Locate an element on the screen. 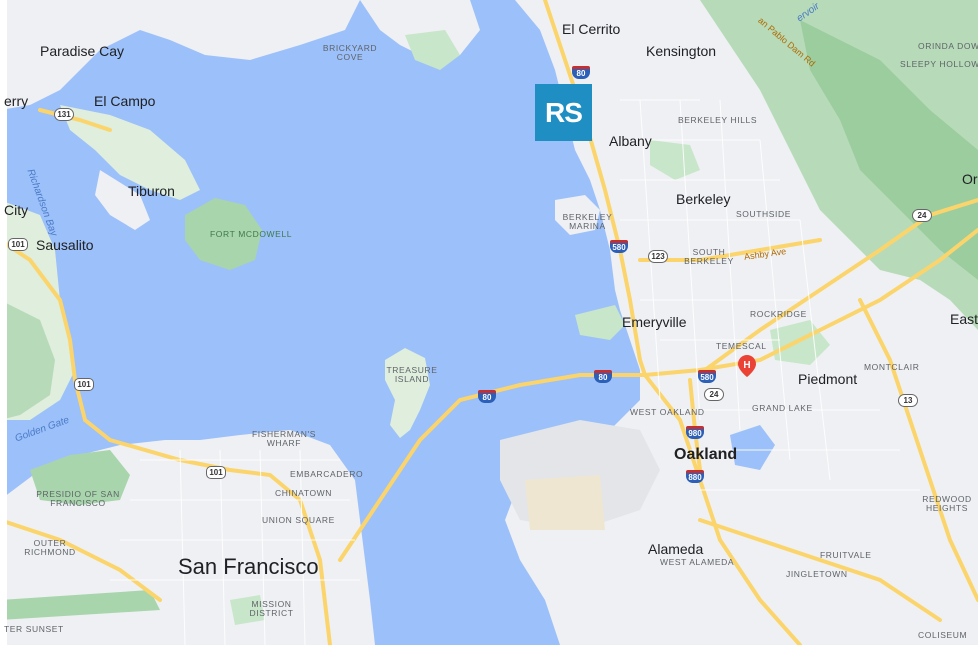 Image resolution: width=978 pixels, height=645 pixels. shield-i80-north: 80 is located at coordinates (581, 72).